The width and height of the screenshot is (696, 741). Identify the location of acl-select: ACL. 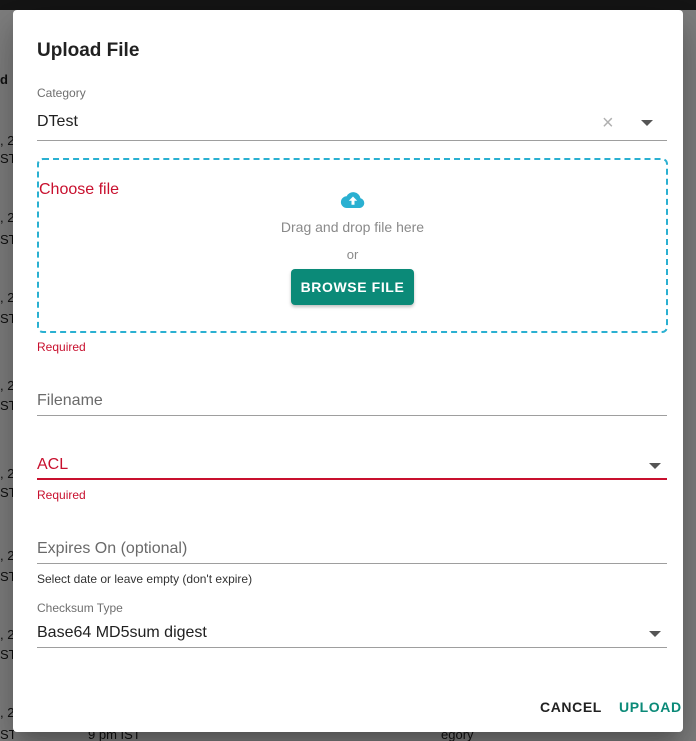
(352, 468).